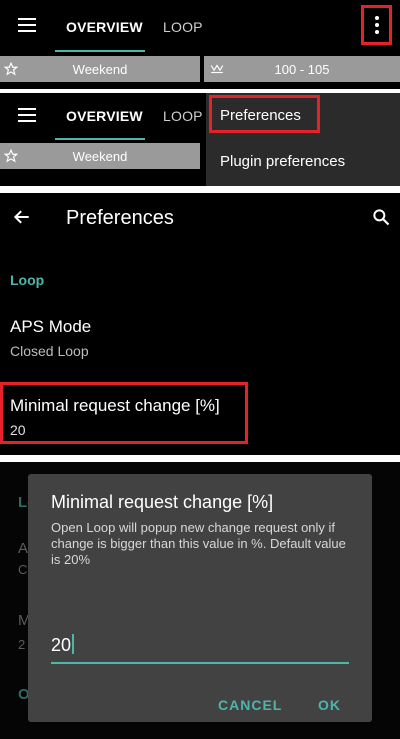  What do you see at coordinates (51, 326) in the screenshot?
I see `pref-aps-mode-label: APS Mode` at bounding box center [51, 326].